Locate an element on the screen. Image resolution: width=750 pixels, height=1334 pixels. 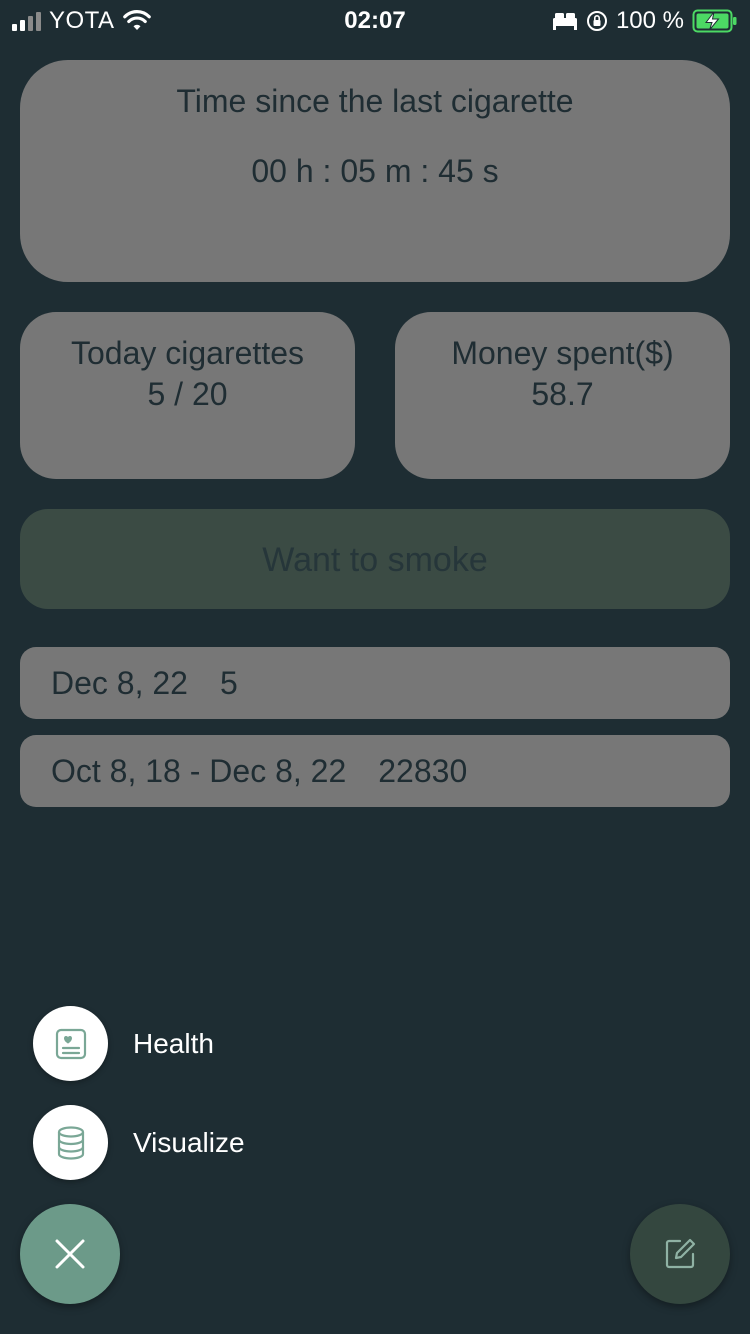
edit-icon is located at coordinates (680, 1253).